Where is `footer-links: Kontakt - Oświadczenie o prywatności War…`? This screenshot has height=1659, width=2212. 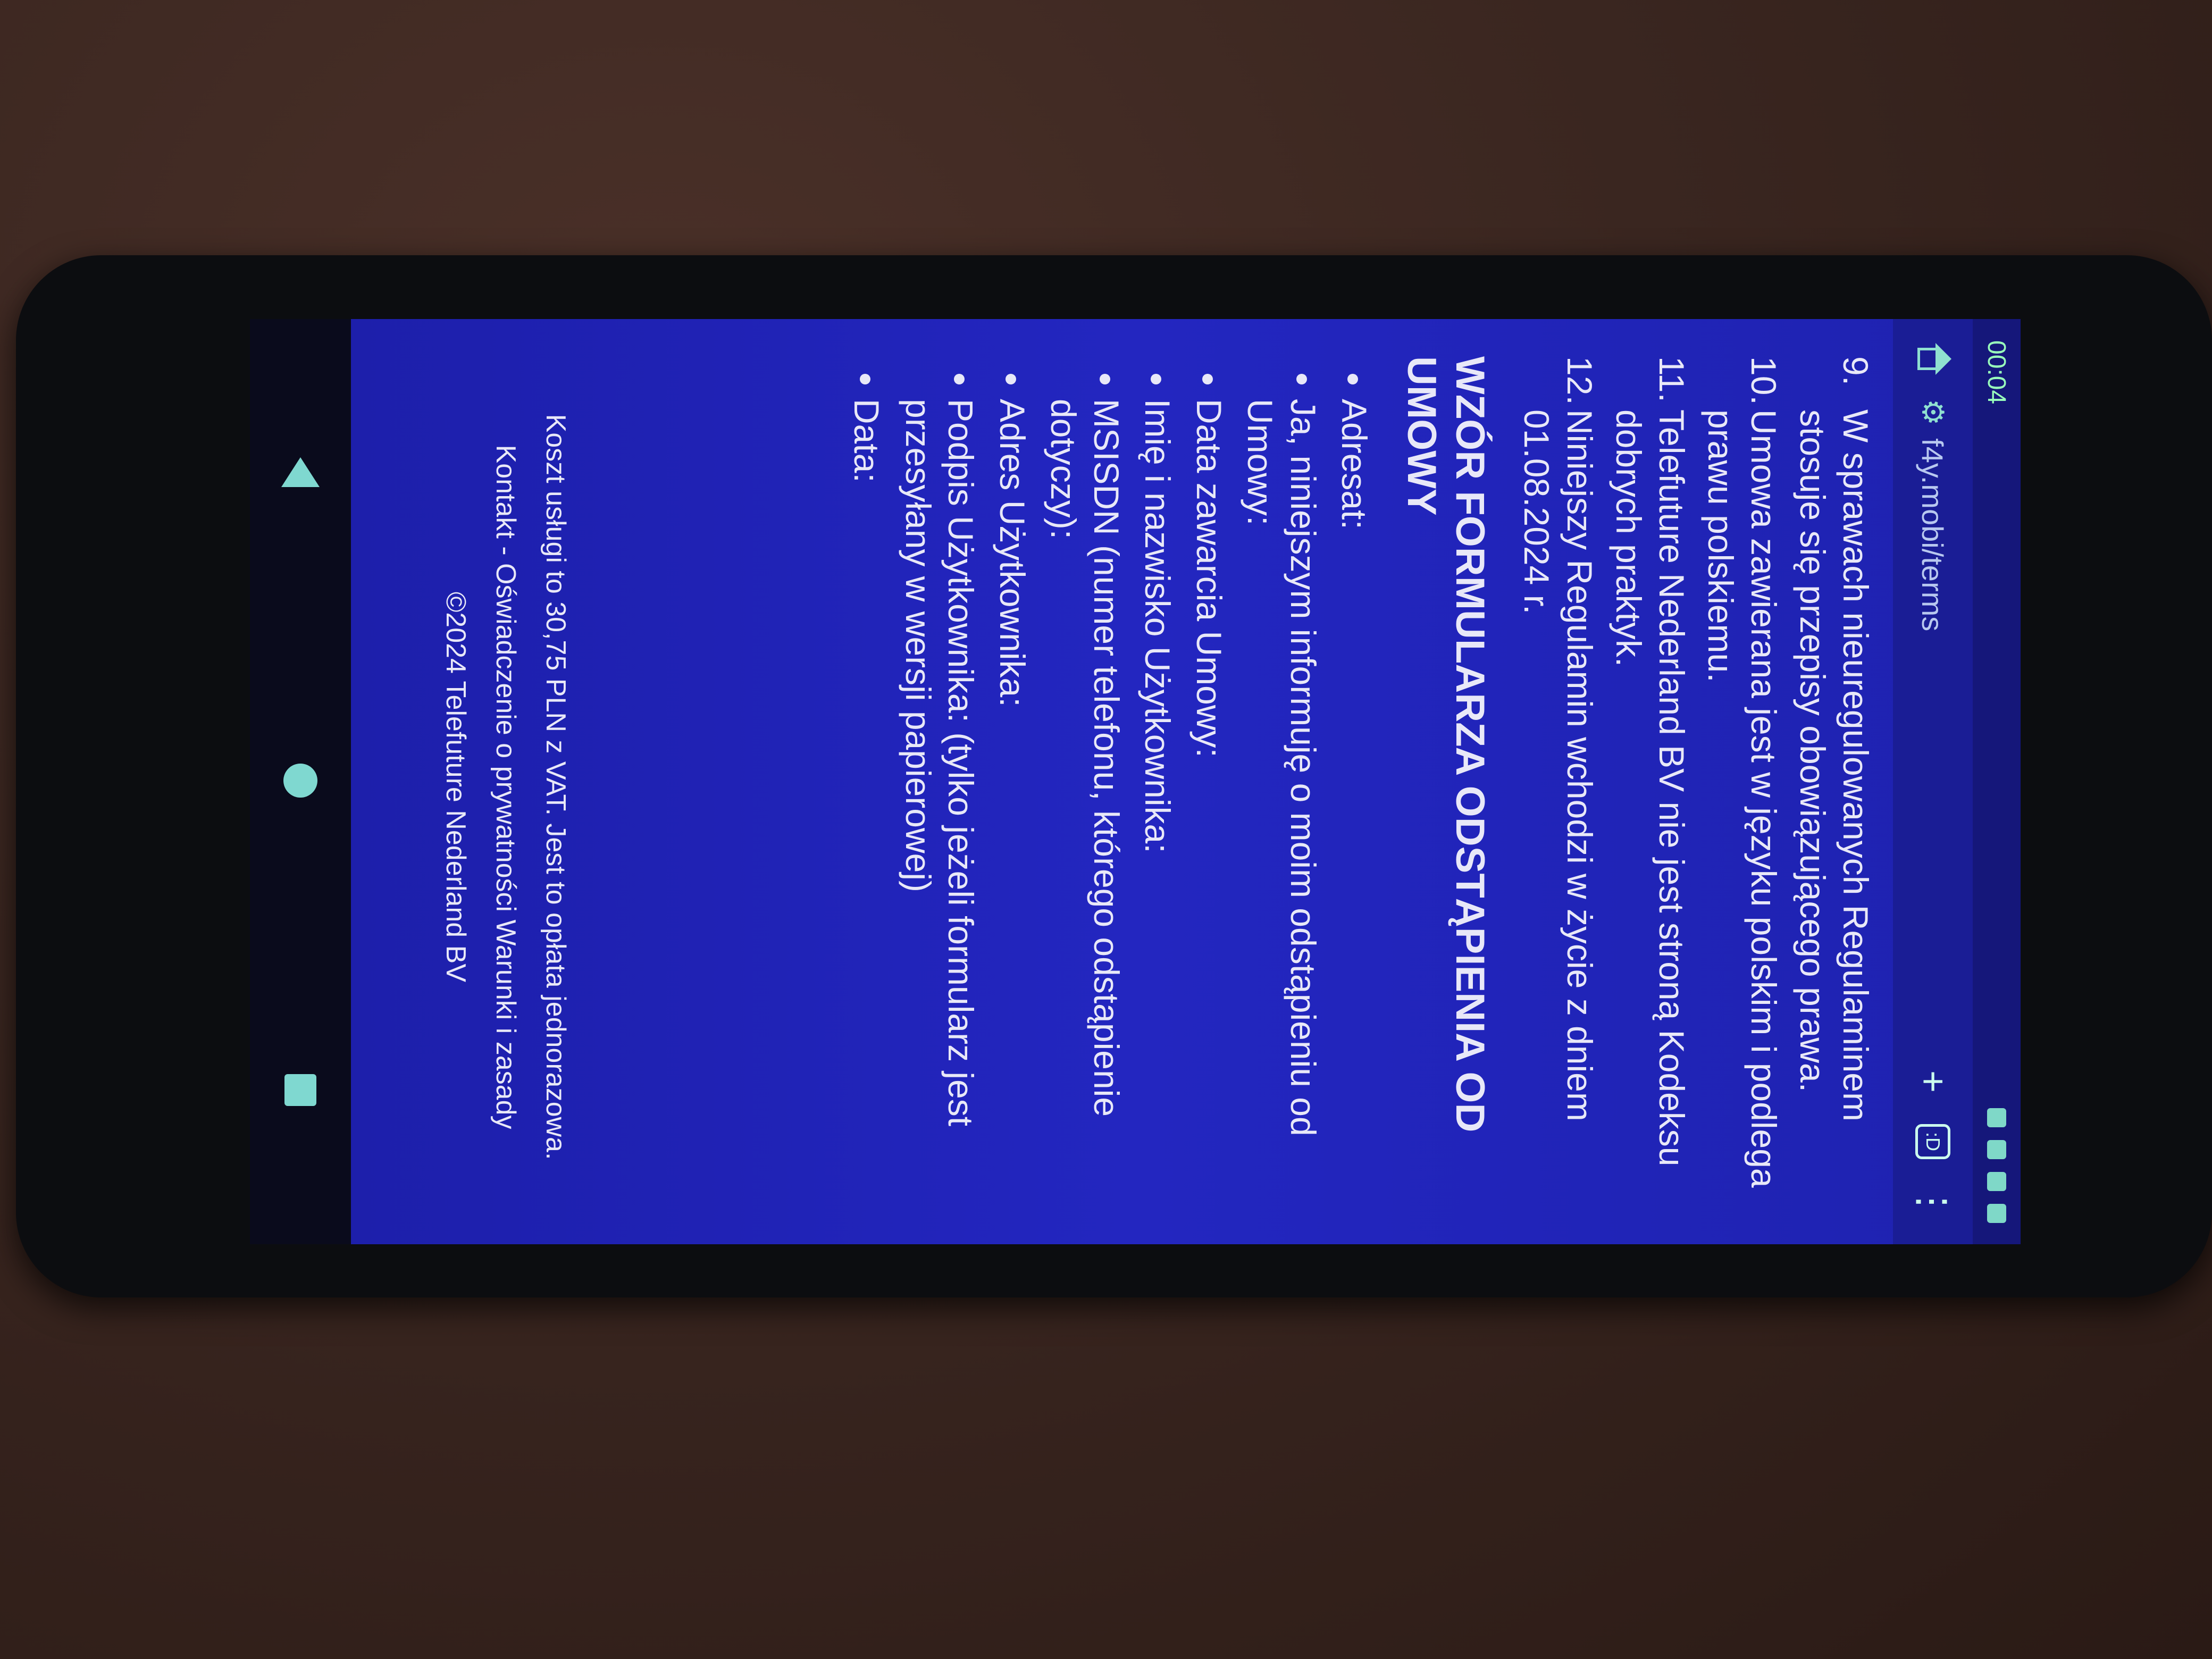
footer-links: Kontakt - Oświadczenie o prywatności War… is located at coordinates (505, 787).